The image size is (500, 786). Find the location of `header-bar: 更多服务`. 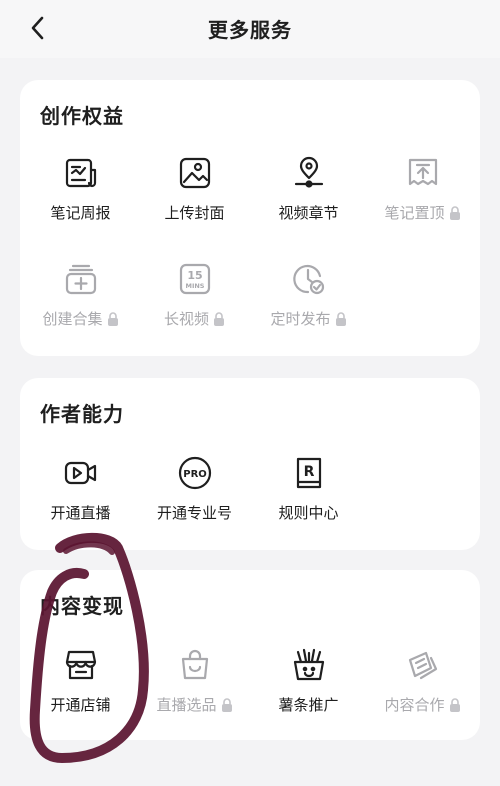

header-bar: 更多服务 is located at coordinates (250, 29).